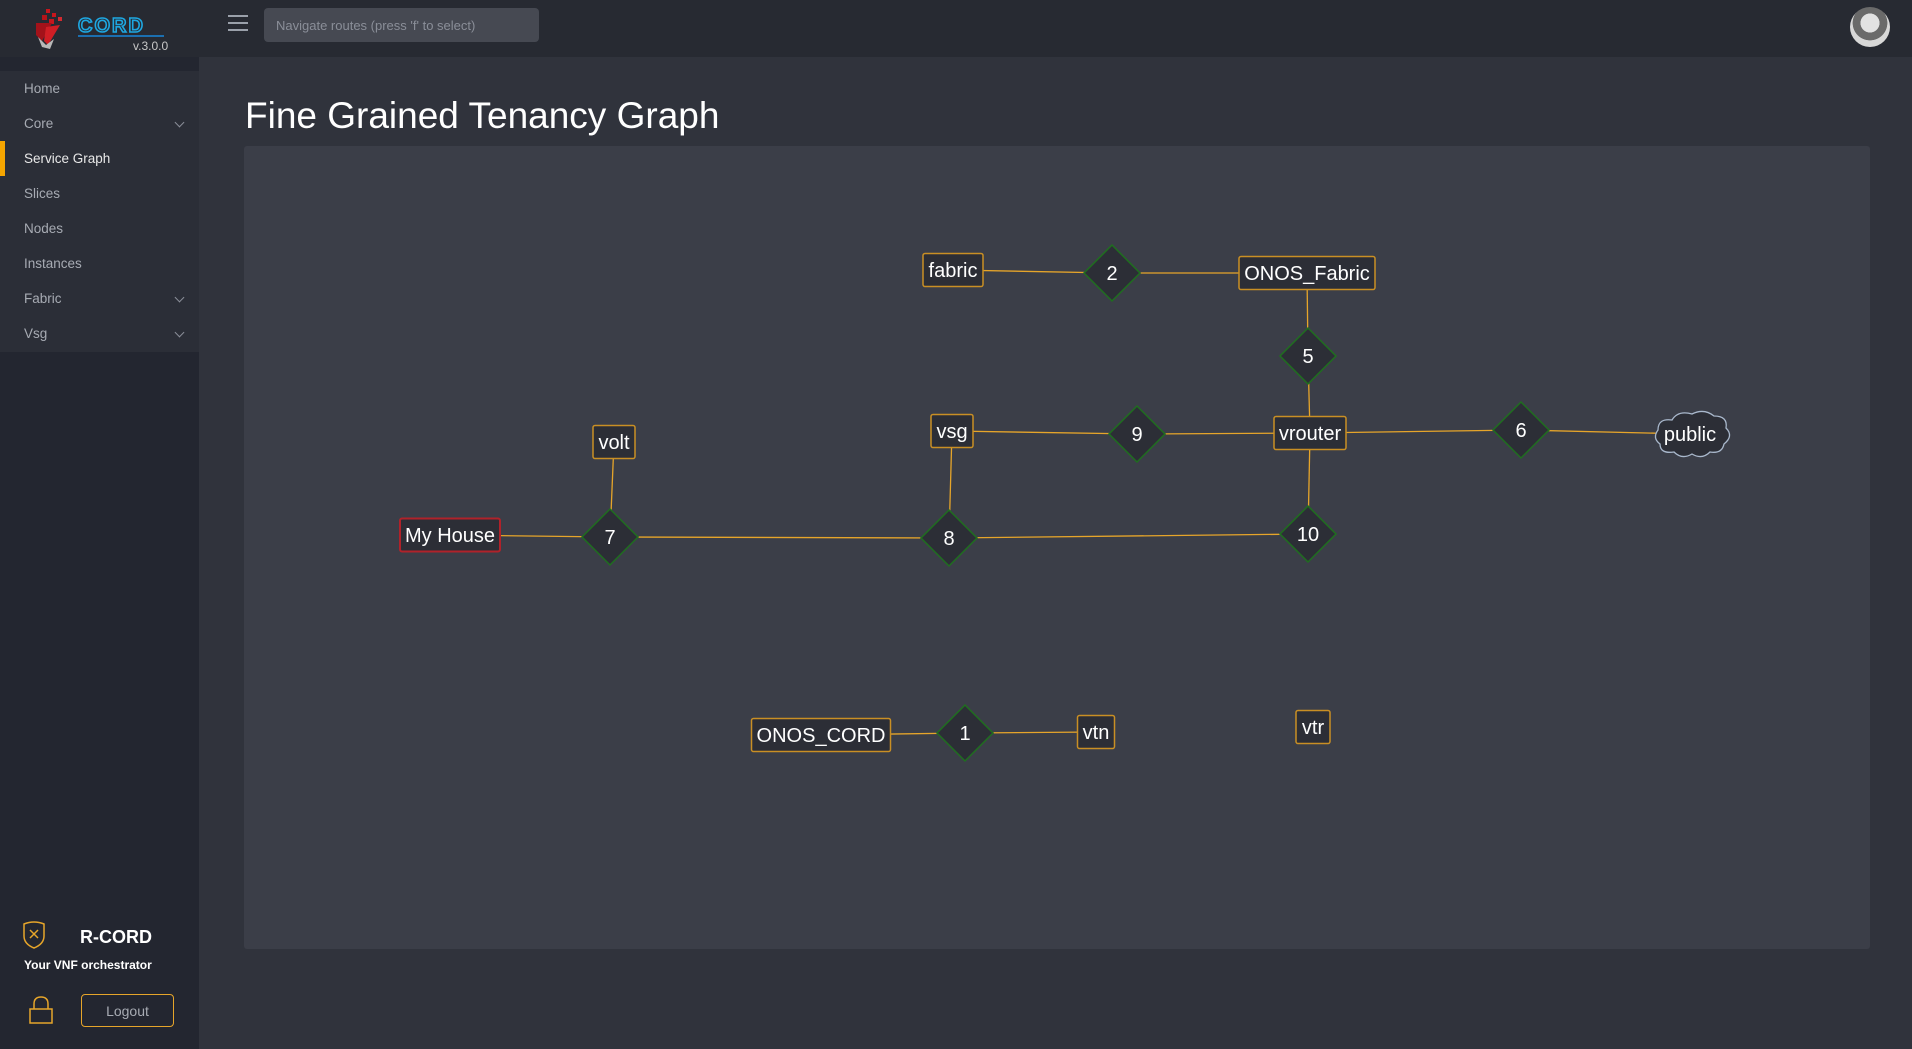 Image resolution: width=1912 pixels, height=1049 pixels. I want to click on tenancy-node-1: 1, so click(965, 733).